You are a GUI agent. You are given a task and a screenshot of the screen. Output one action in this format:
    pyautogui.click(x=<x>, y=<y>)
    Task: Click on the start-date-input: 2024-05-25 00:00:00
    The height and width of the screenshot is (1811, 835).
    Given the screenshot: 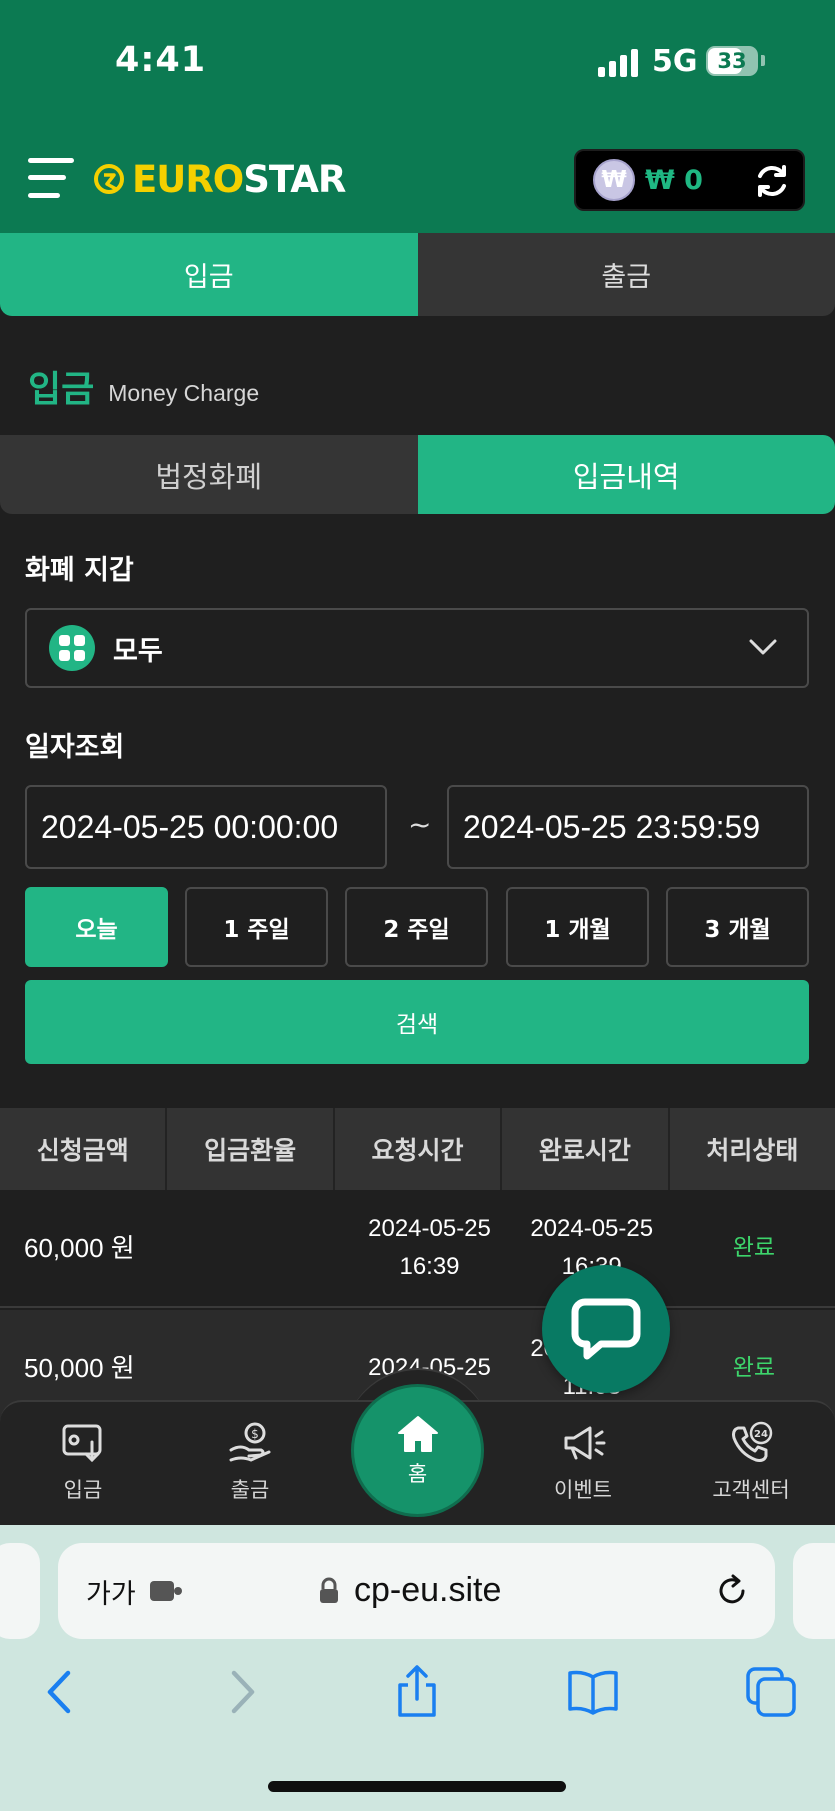 What is the action you would take?
    pyautogui.click(x=206, y=827)
    